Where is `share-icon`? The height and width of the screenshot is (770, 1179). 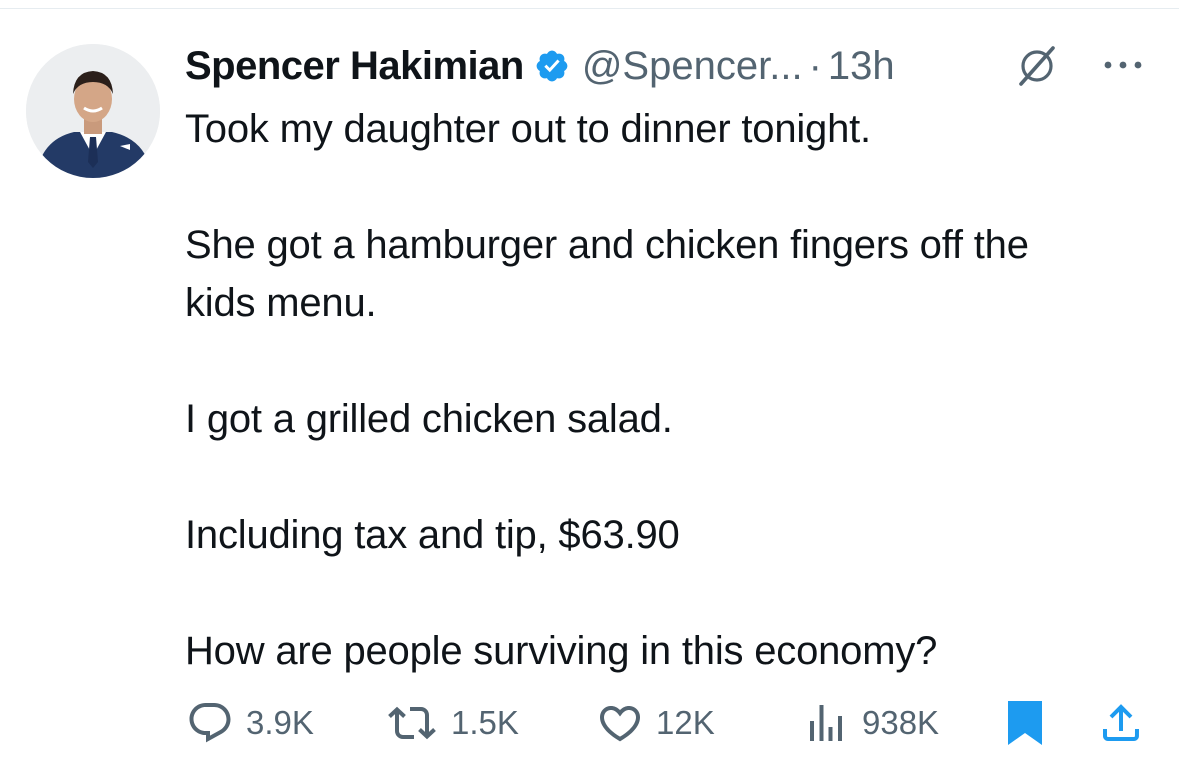 share-icon is located at coordinates (1121, 722).